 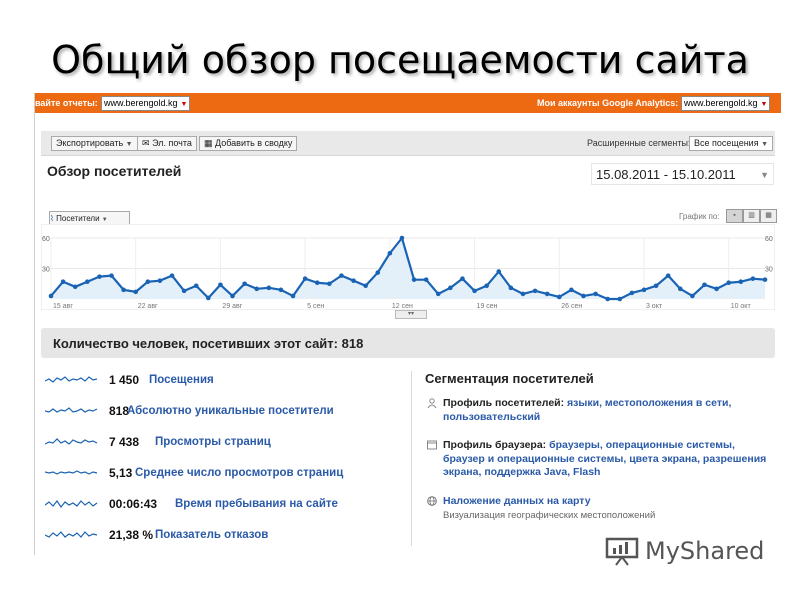 What do you see at coordinates (208, 143) in the screenshot?
I see `dashboard-icon: ▦` at bounding box center [208, 143].